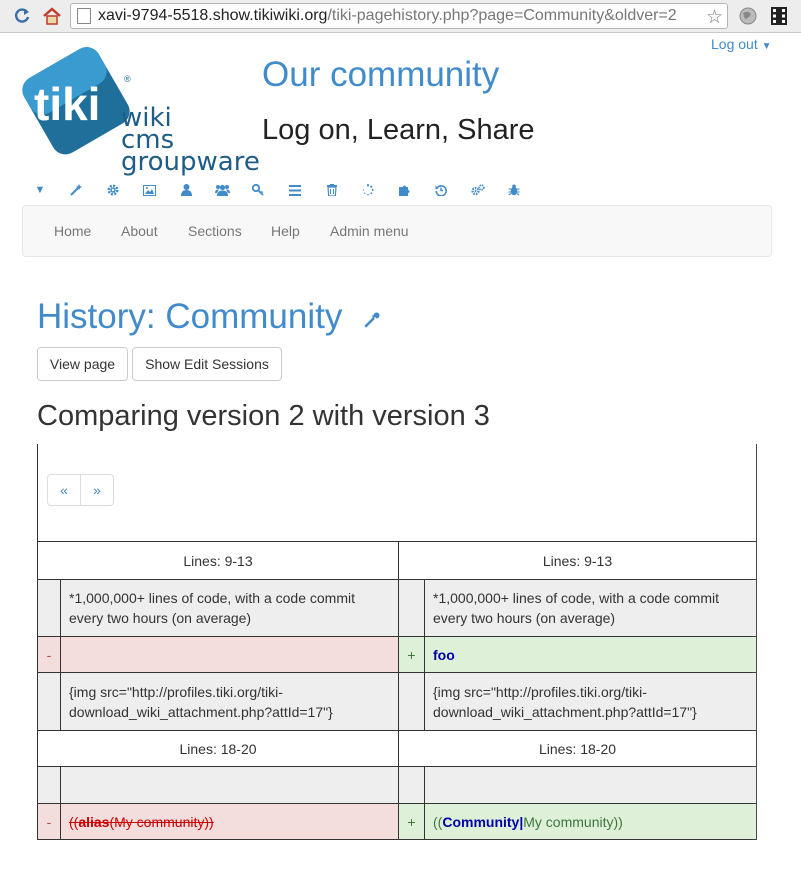 The image size is (801, 870). Describe the element at coordinates (741, 44) in the screenshot. I see `logout-link: Log out ▼` at that location.